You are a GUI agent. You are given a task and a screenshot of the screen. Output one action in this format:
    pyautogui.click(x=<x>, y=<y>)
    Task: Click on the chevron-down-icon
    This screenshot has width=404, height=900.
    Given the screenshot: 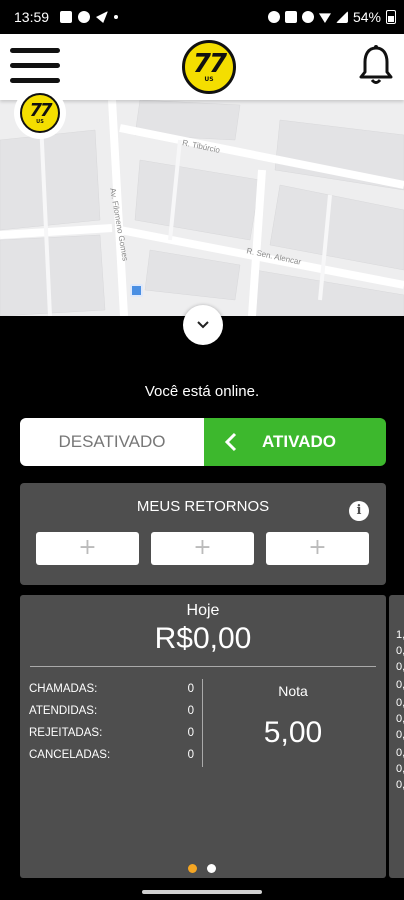 What is the action you would take?
    pyautogui.click(x=203, y=325)
    